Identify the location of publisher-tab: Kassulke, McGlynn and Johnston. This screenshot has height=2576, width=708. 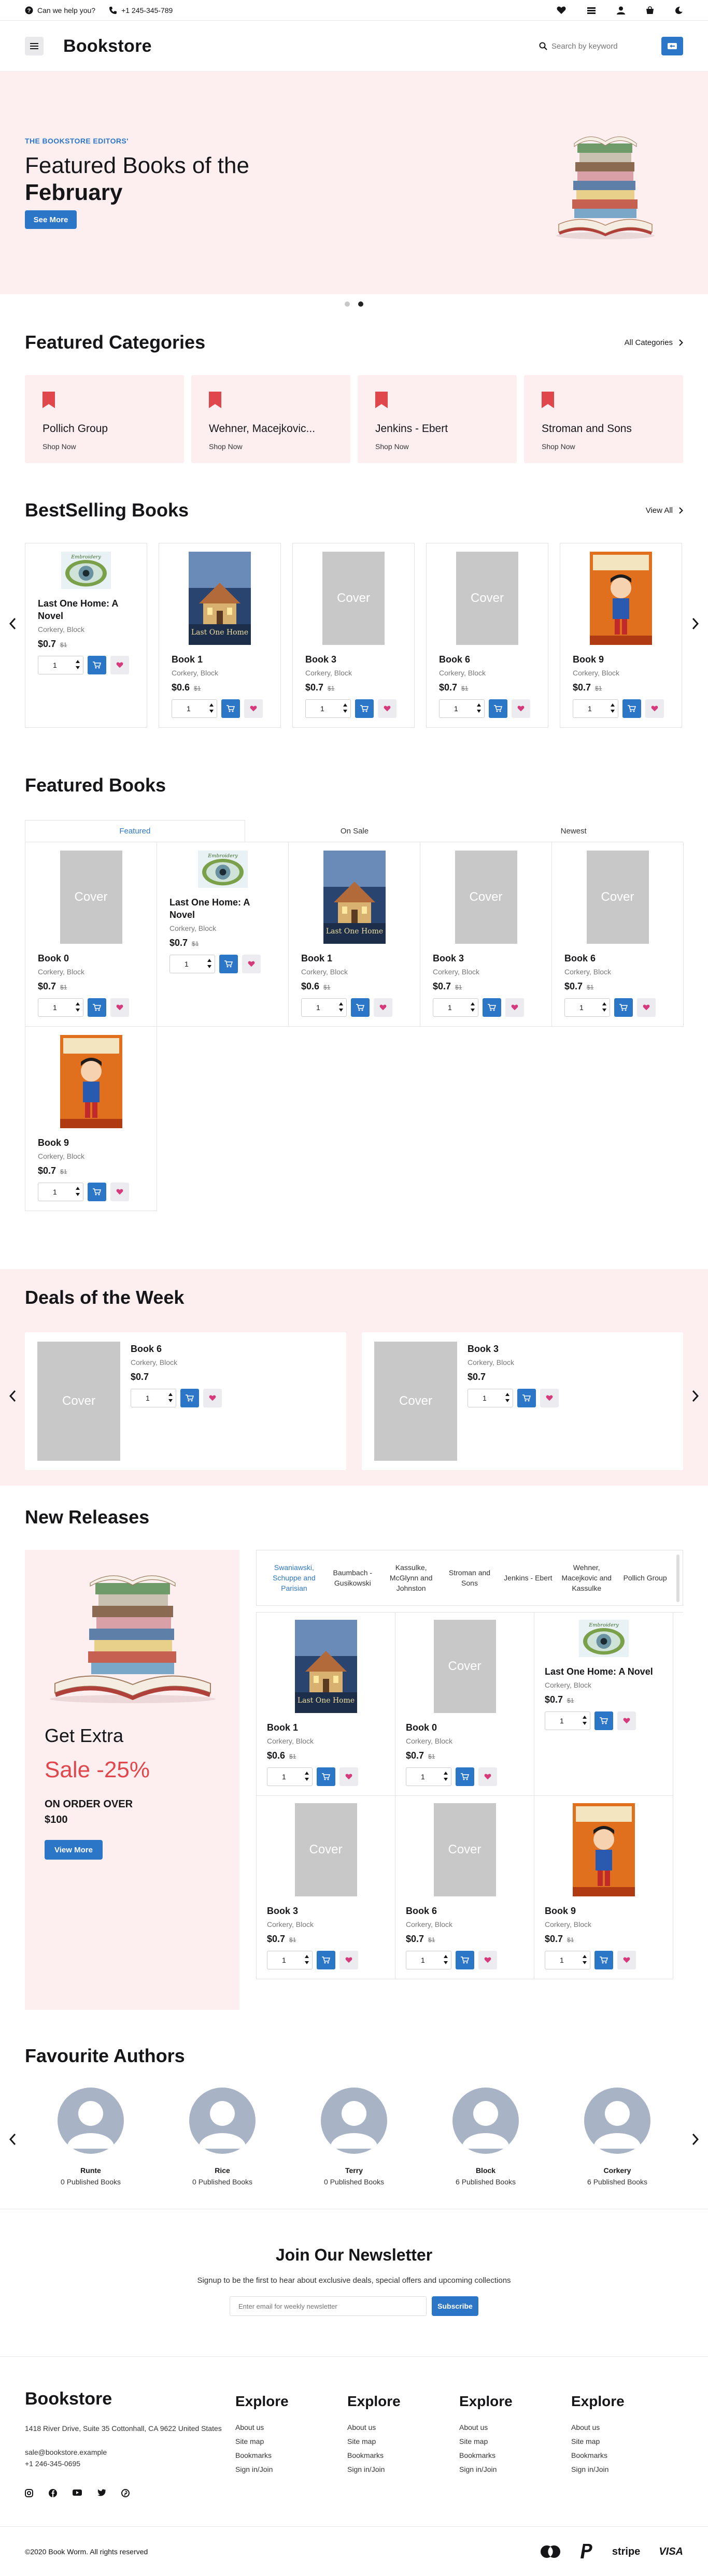
(411, 1577).